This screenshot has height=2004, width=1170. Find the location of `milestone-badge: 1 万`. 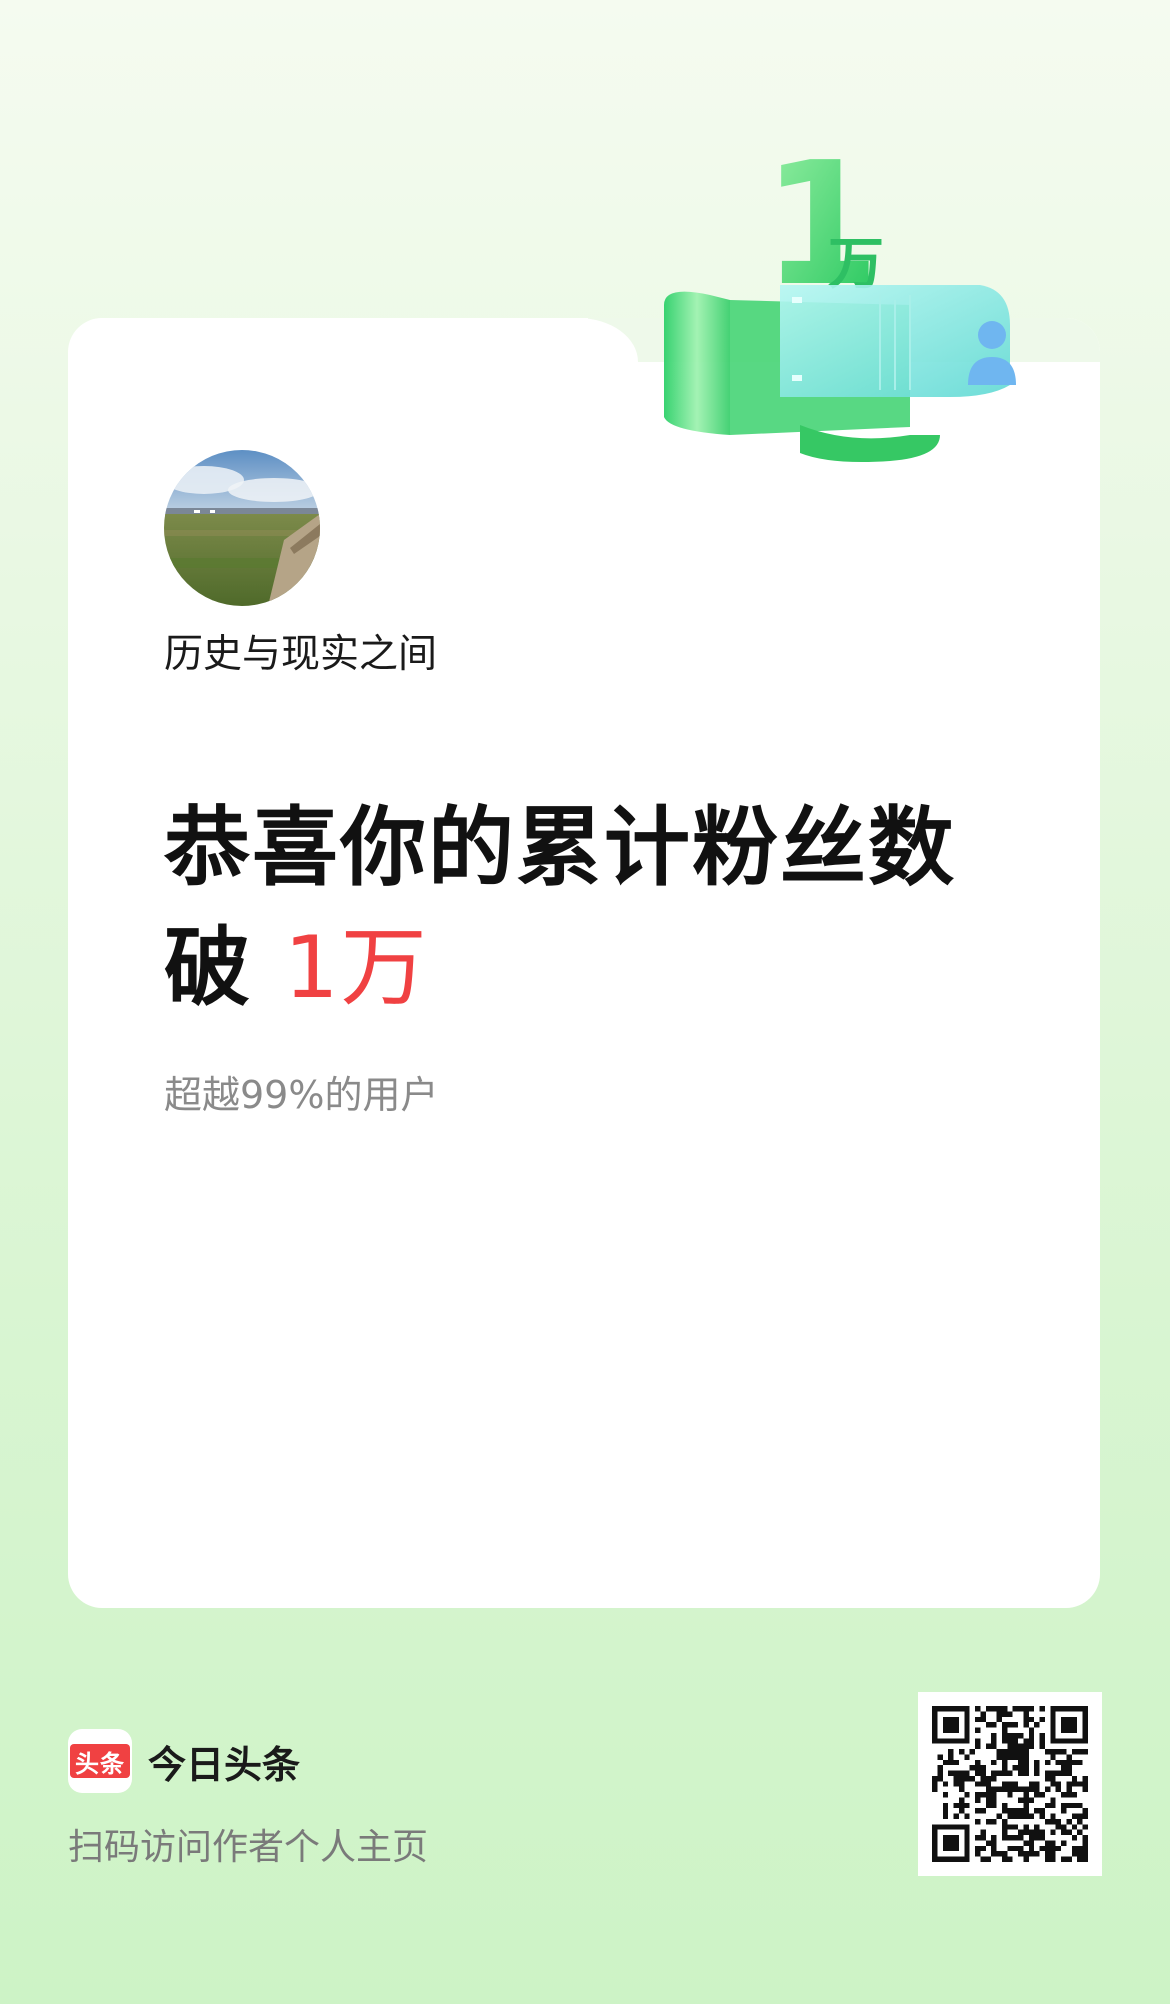

milestone-badge: 1 万 is located at coordinates (840, 298).